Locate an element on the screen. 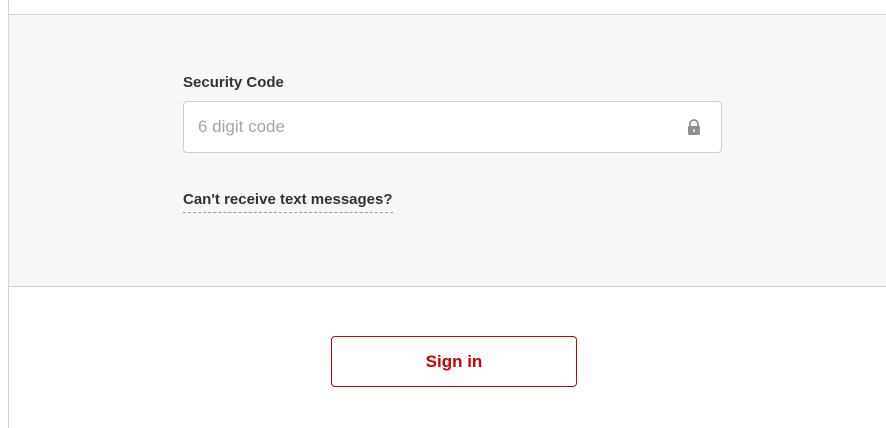 The height and width of the screenshot is (428, 886). sign-in-button: Sign in is located at coordinates (454, 361).